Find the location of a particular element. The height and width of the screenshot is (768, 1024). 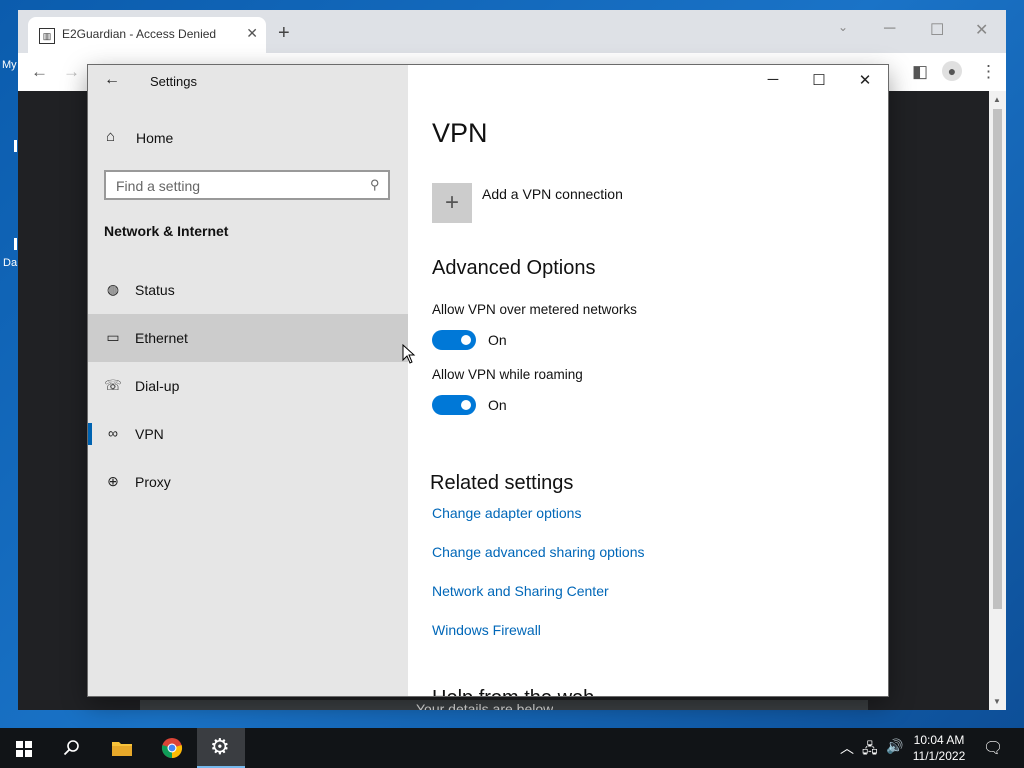

back-arrow-icon: ← is located at coordinates (112, 80).